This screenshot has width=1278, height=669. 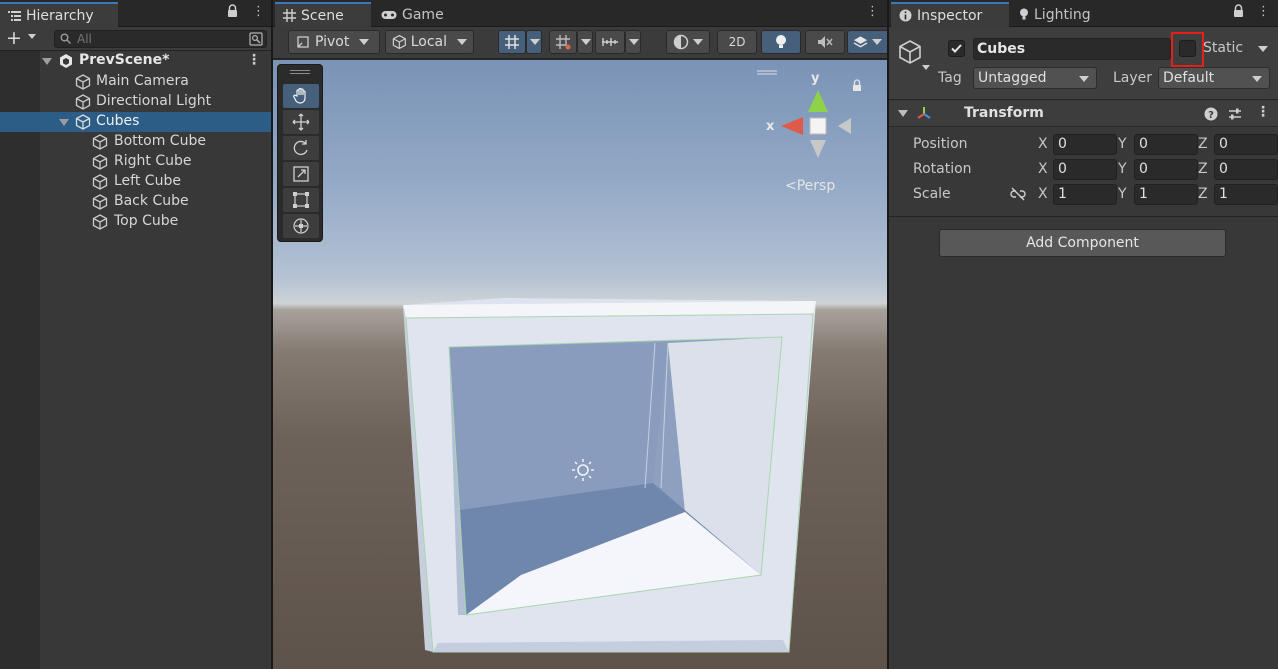 I want to click on scale-tool-button, so click(x=301, y=174).